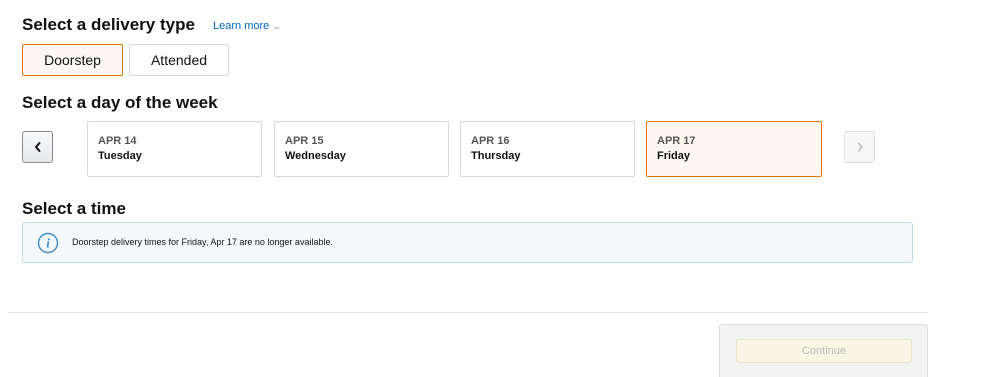 The height and width of the screenshot is (377, 1000). I want to click on day-weekday: Thursday, so click(496, 156).